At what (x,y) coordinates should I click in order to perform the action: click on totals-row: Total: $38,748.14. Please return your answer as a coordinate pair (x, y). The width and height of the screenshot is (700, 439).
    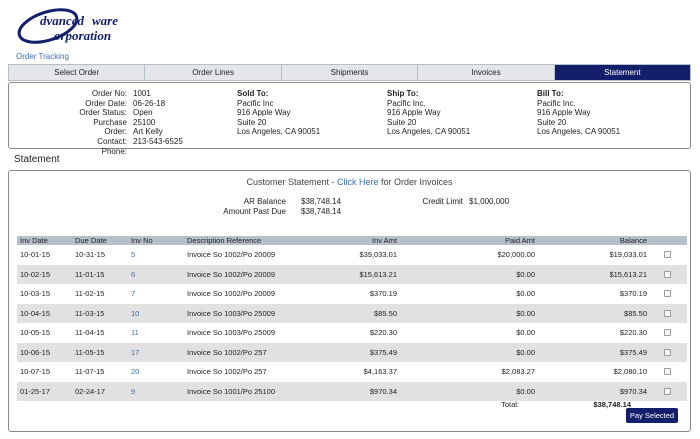
    Looking at the image, I should click on (352, 405).